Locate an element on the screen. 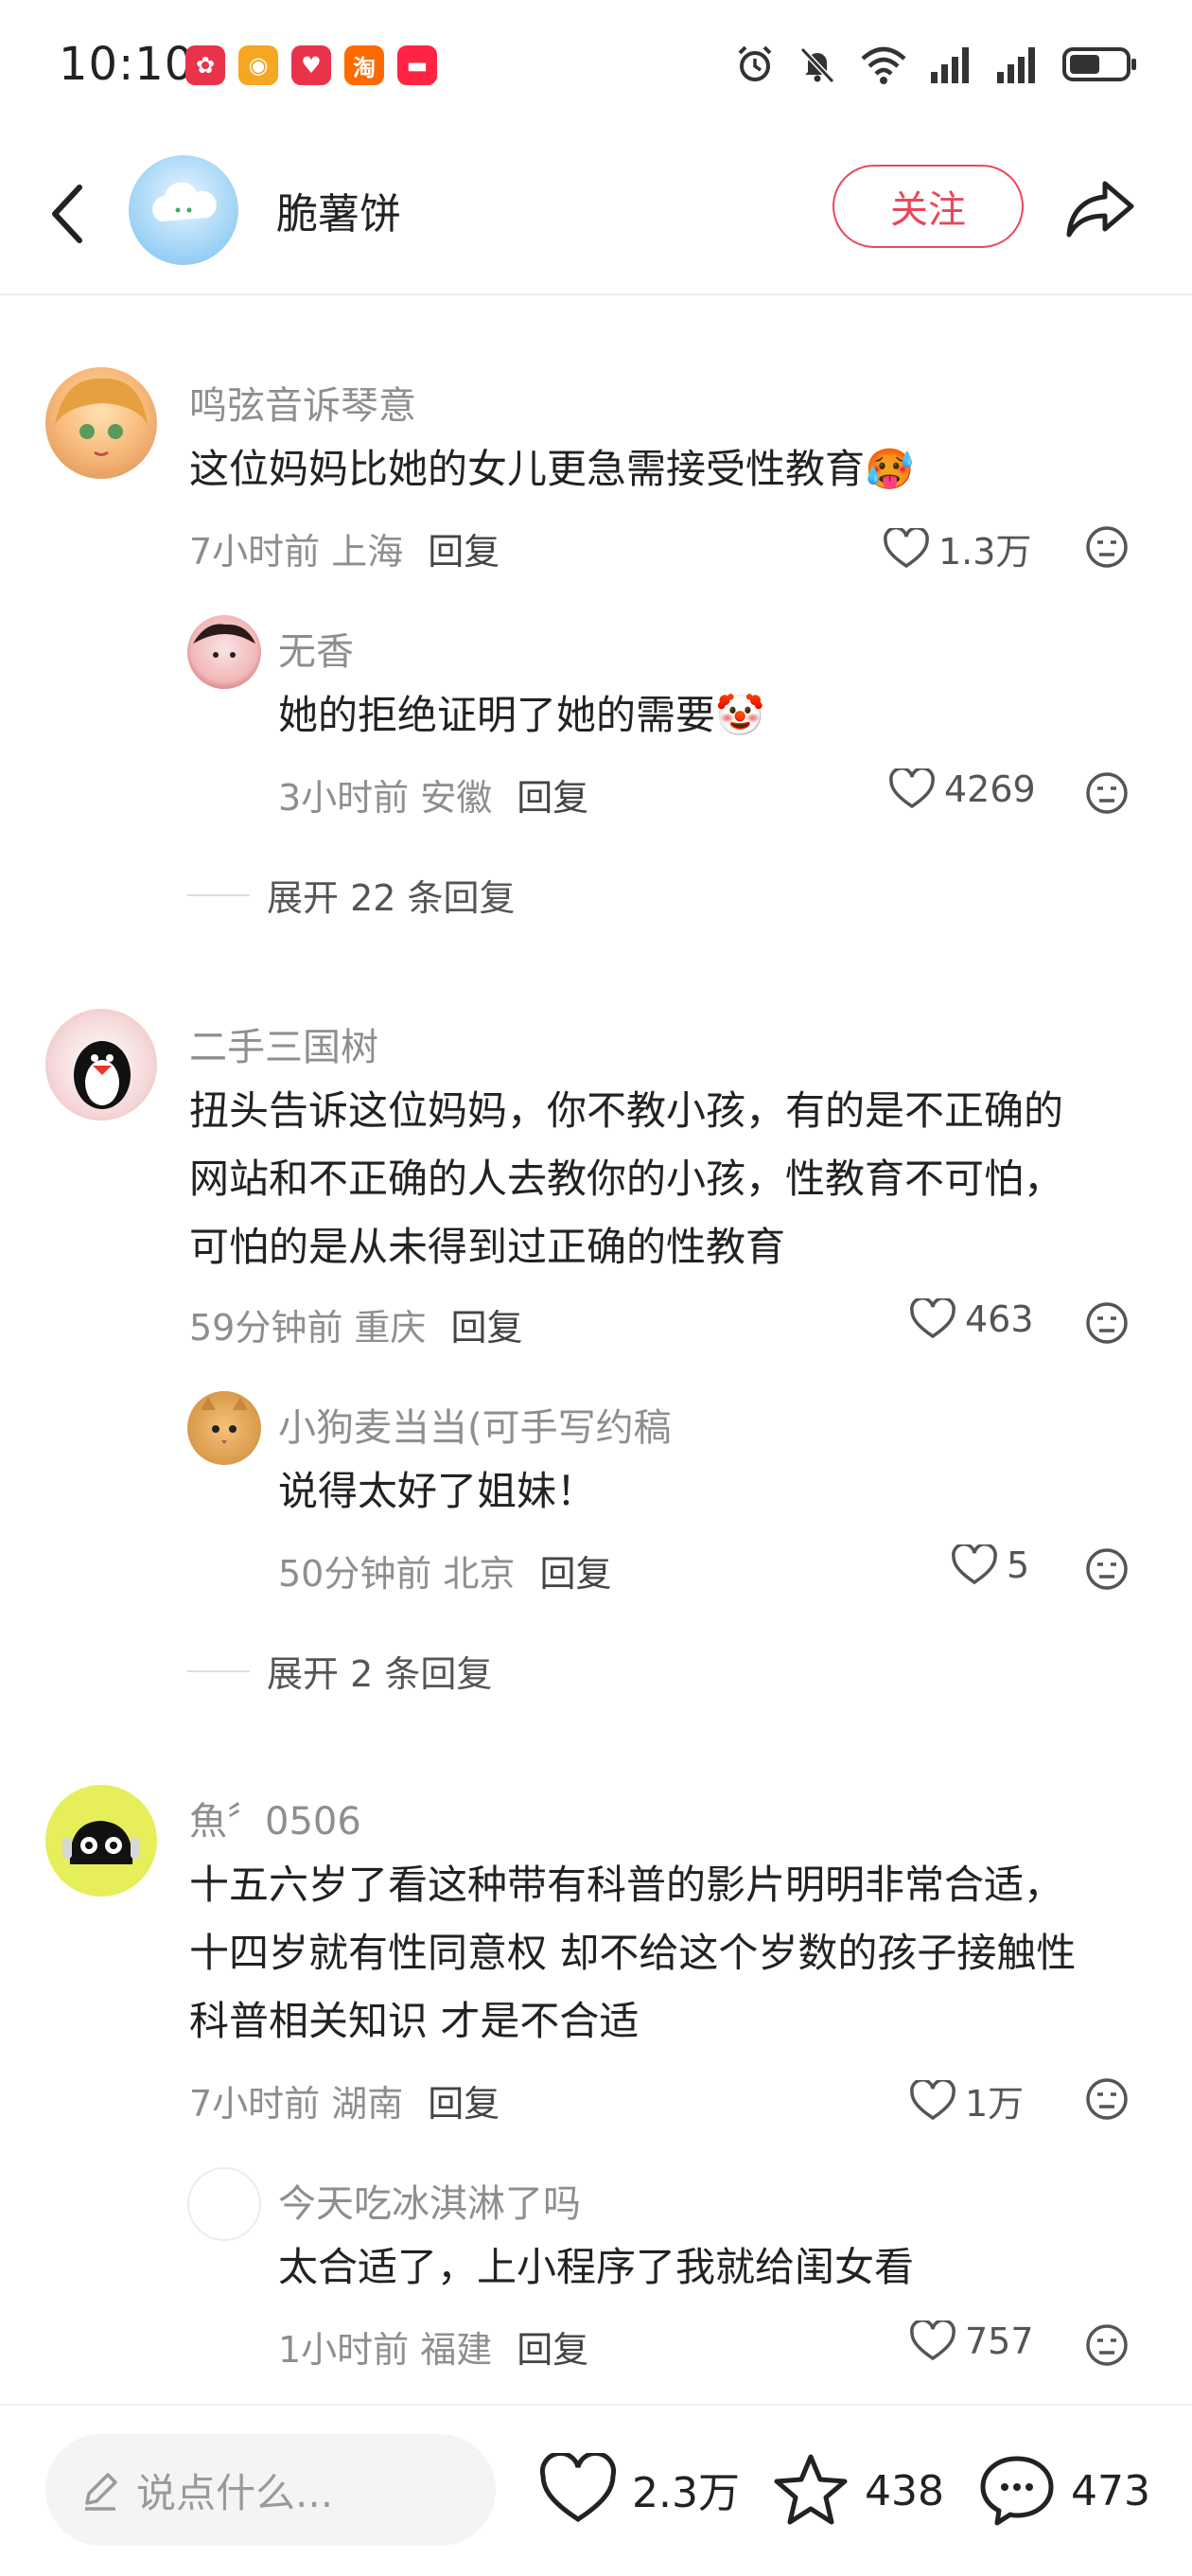  penguin-avatar-icon is located at coordinates (102, 1075).